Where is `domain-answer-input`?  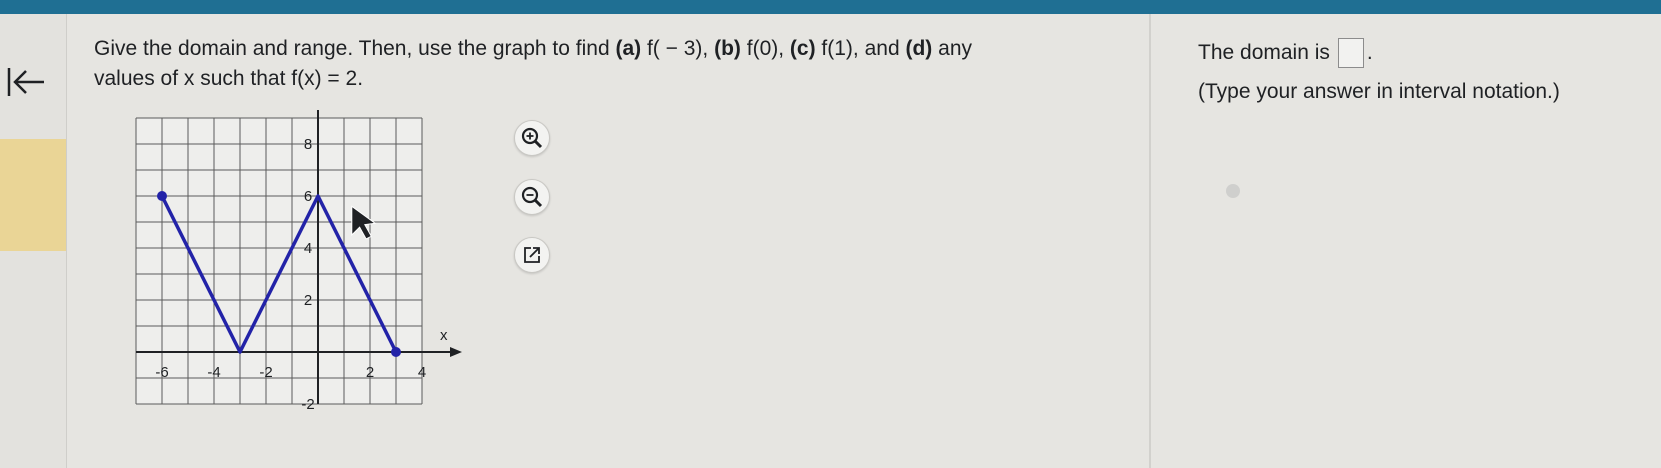 domain-answer-input is located at coordinates (1350, 53).